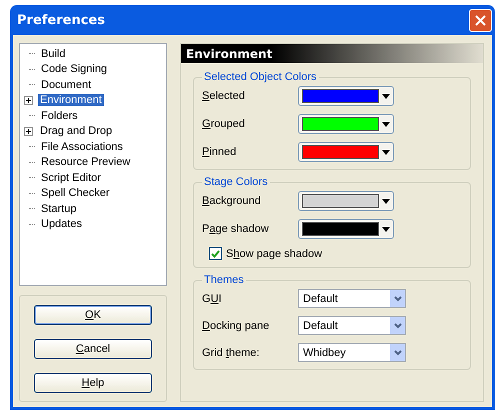 This screenshot has height=412, width=495. Describe the element at coordinates (61, 20) in the screenshot. I see `window-title: Preferences` at that location.